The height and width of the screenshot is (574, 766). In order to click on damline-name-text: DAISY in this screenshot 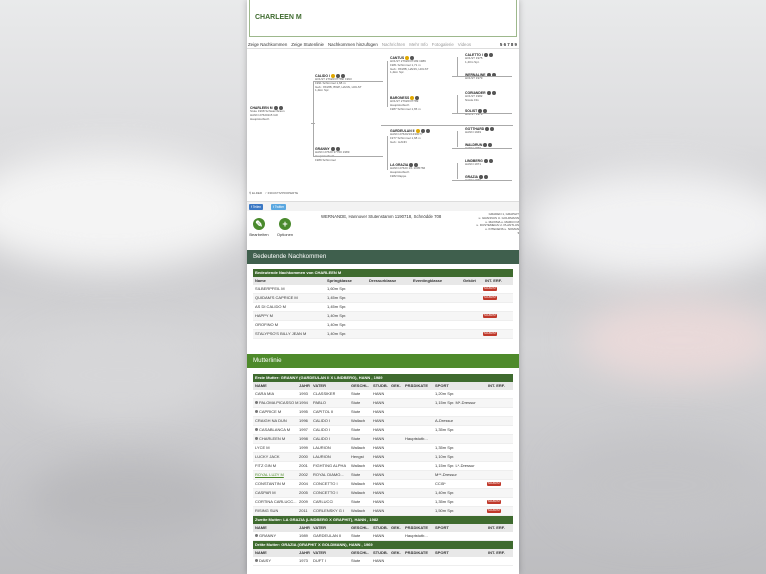, I will do `click(265, 560)`.